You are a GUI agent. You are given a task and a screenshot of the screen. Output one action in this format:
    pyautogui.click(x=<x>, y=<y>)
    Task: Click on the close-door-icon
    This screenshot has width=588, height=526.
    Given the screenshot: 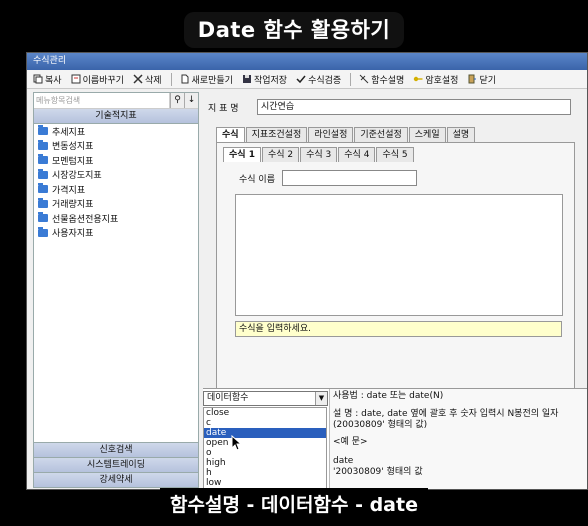 What is the action you would take?
    pyautogui.click(x=472, y=79)
    